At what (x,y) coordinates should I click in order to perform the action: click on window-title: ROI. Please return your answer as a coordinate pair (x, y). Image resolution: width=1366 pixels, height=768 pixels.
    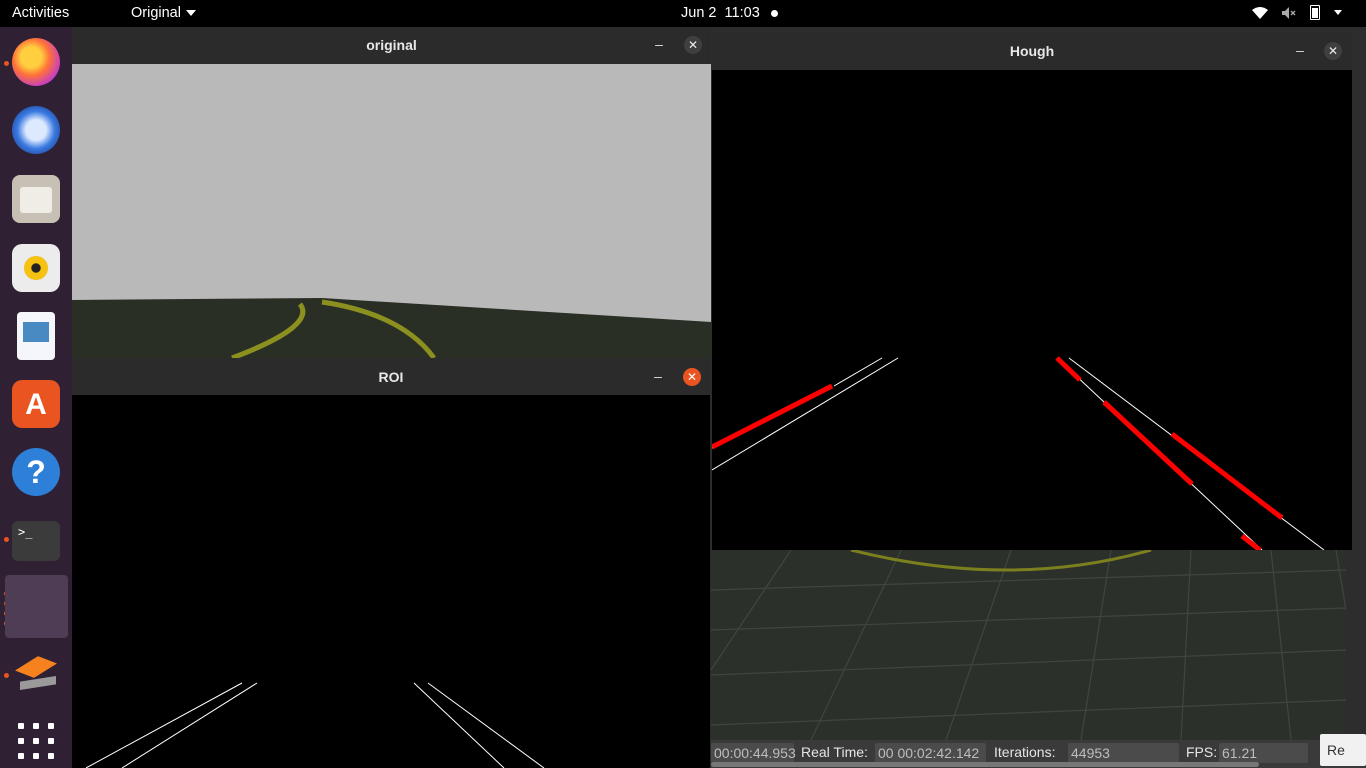
    Looking at the image, I should click on (391, 377).